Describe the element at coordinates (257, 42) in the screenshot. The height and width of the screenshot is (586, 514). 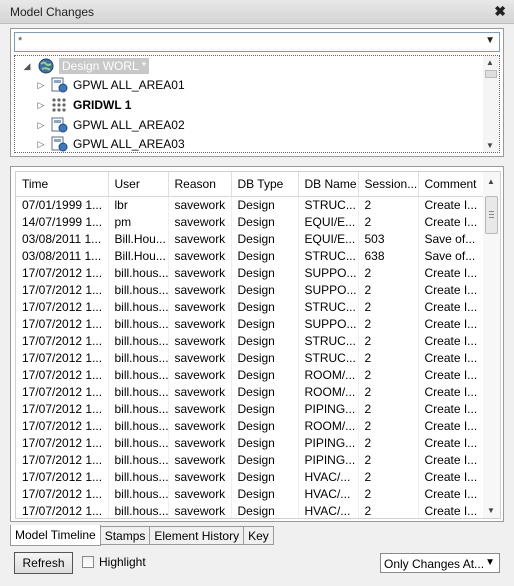
I see `filter-combo: * ▼` at that location.